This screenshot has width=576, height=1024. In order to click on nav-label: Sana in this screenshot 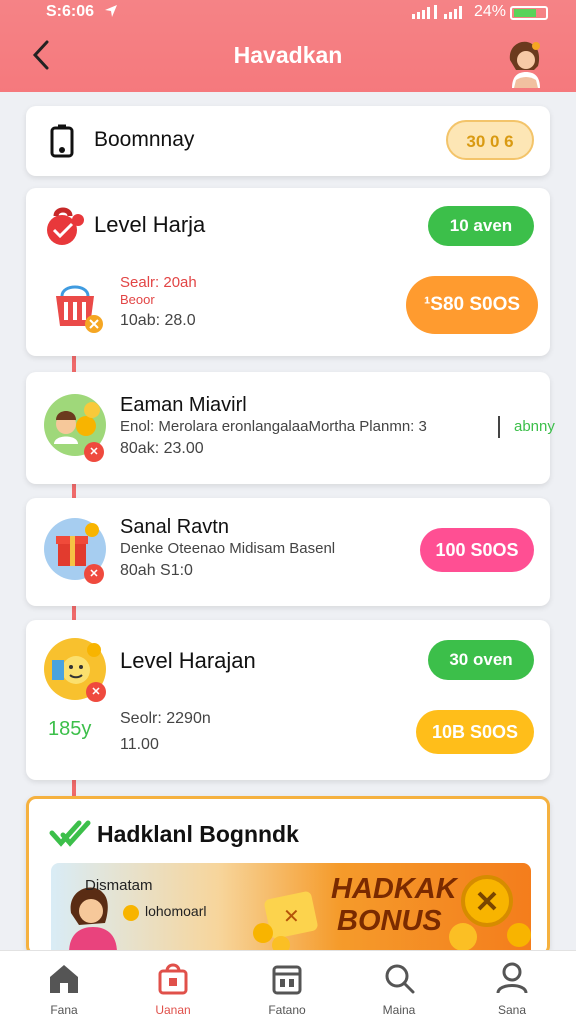, I will do `click(512, 1010)`.